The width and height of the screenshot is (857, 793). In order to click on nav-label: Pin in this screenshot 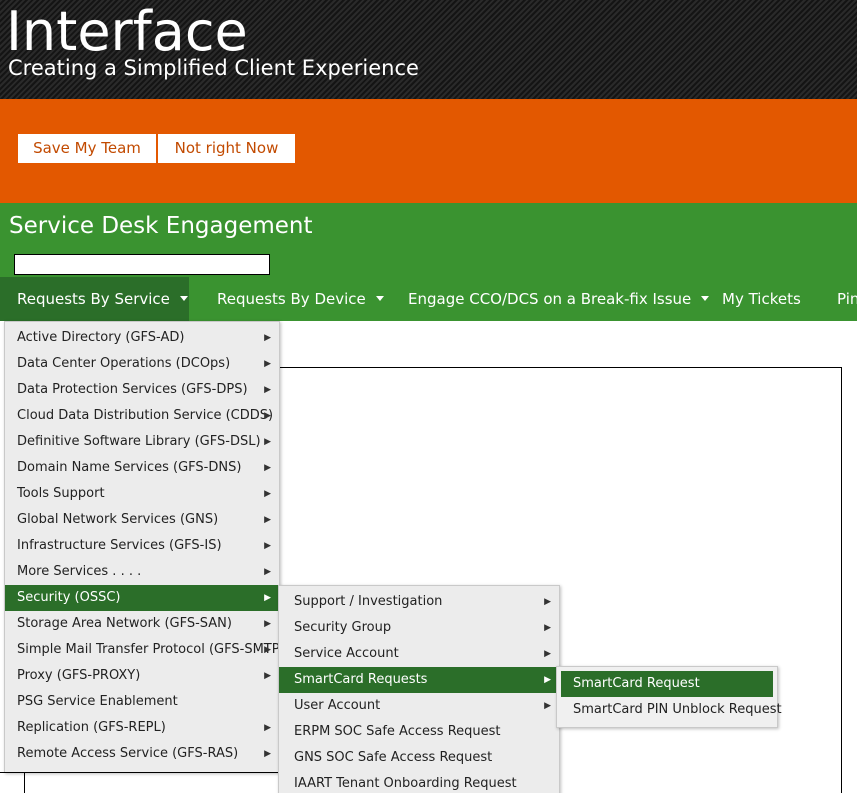, I will do `click(847, 299)`.